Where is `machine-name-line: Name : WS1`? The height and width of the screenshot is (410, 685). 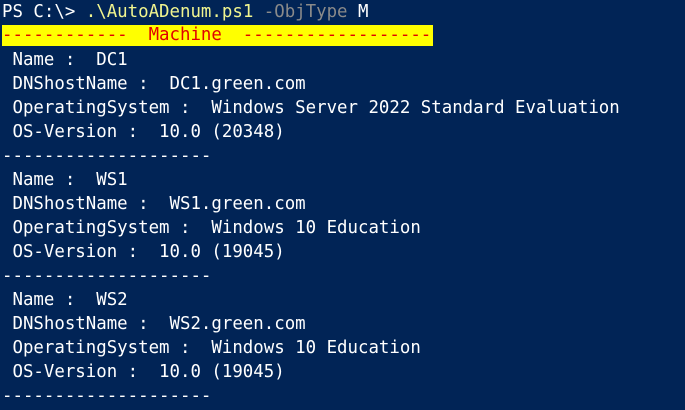 machine-name-line: Name : WS1 is located at coordinates (65, 180).